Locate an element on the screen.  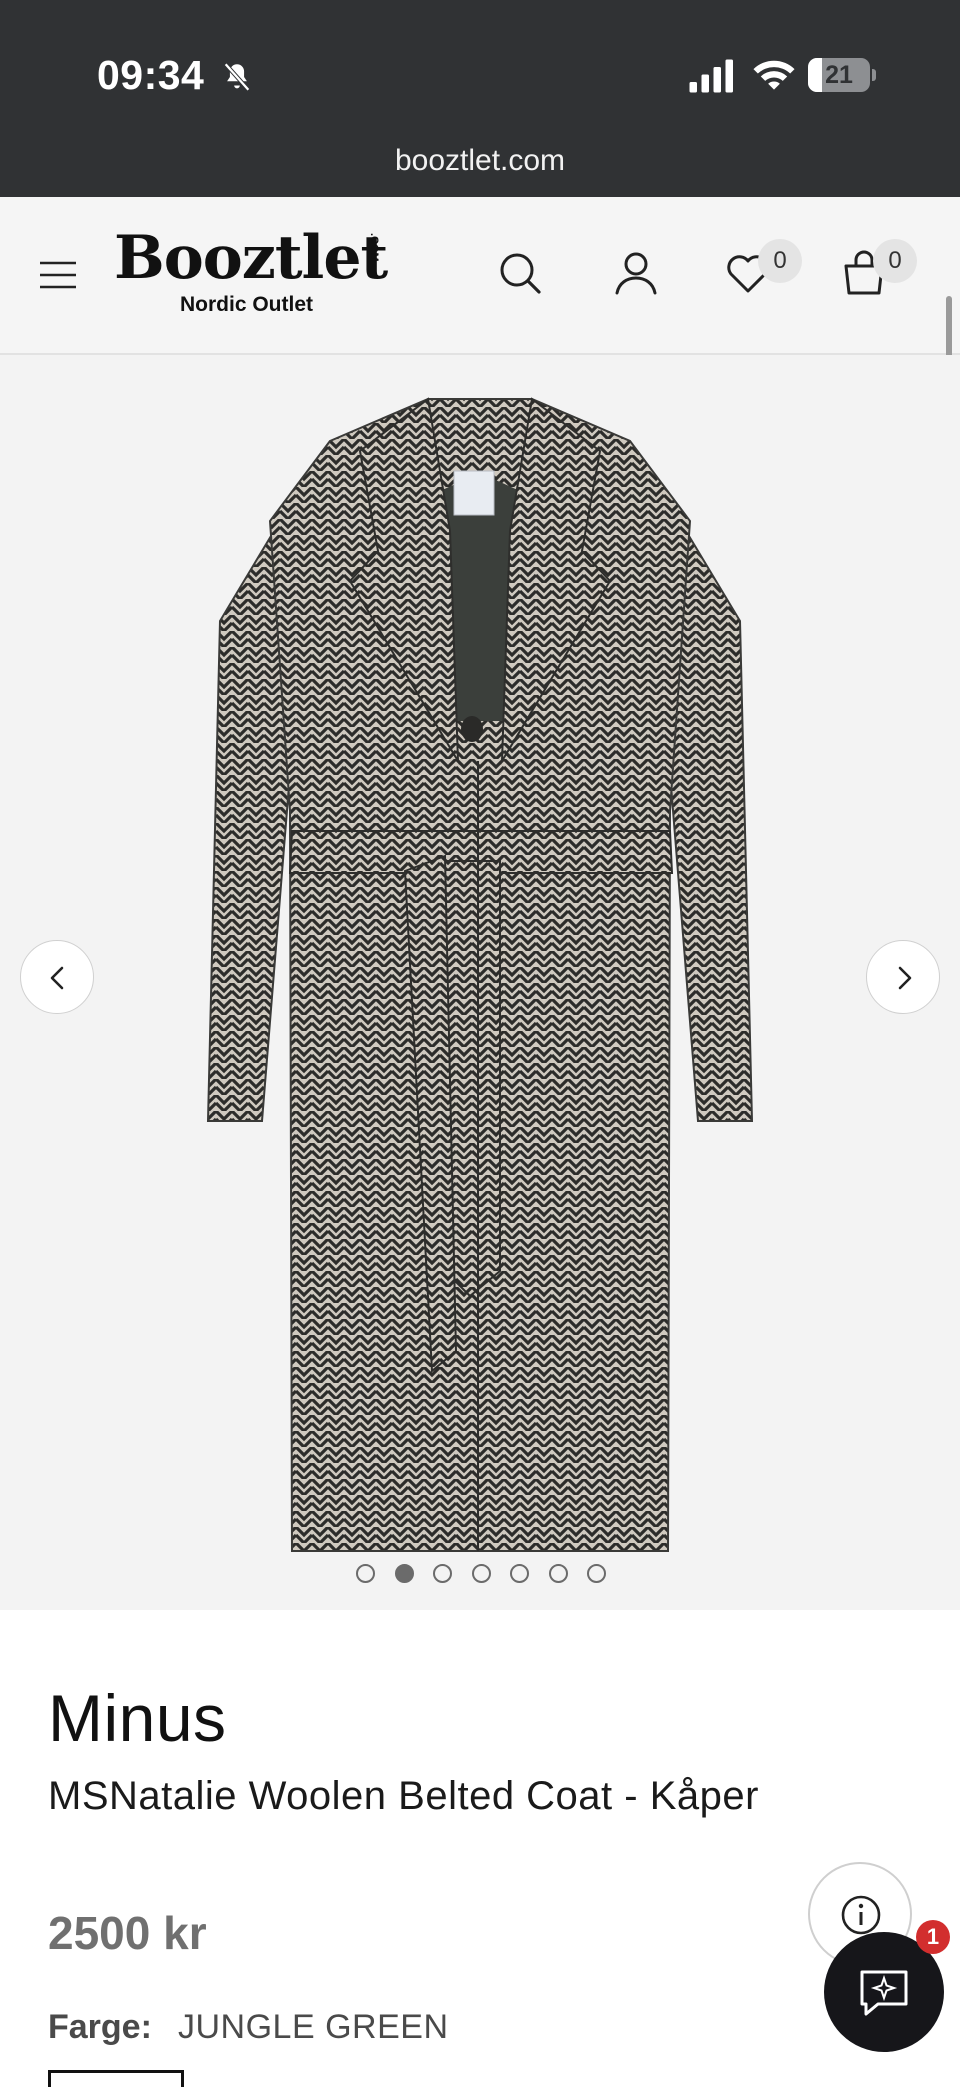
status-time: 09:34 is located at coordinates (151, 75).